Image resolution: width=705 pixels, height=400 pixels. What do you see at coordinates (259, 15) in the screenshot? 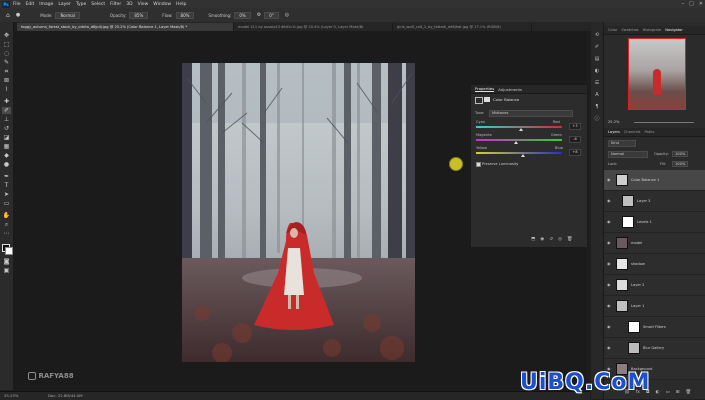
I see `gear-icon: ⚙` at bounding box center [259, 15].